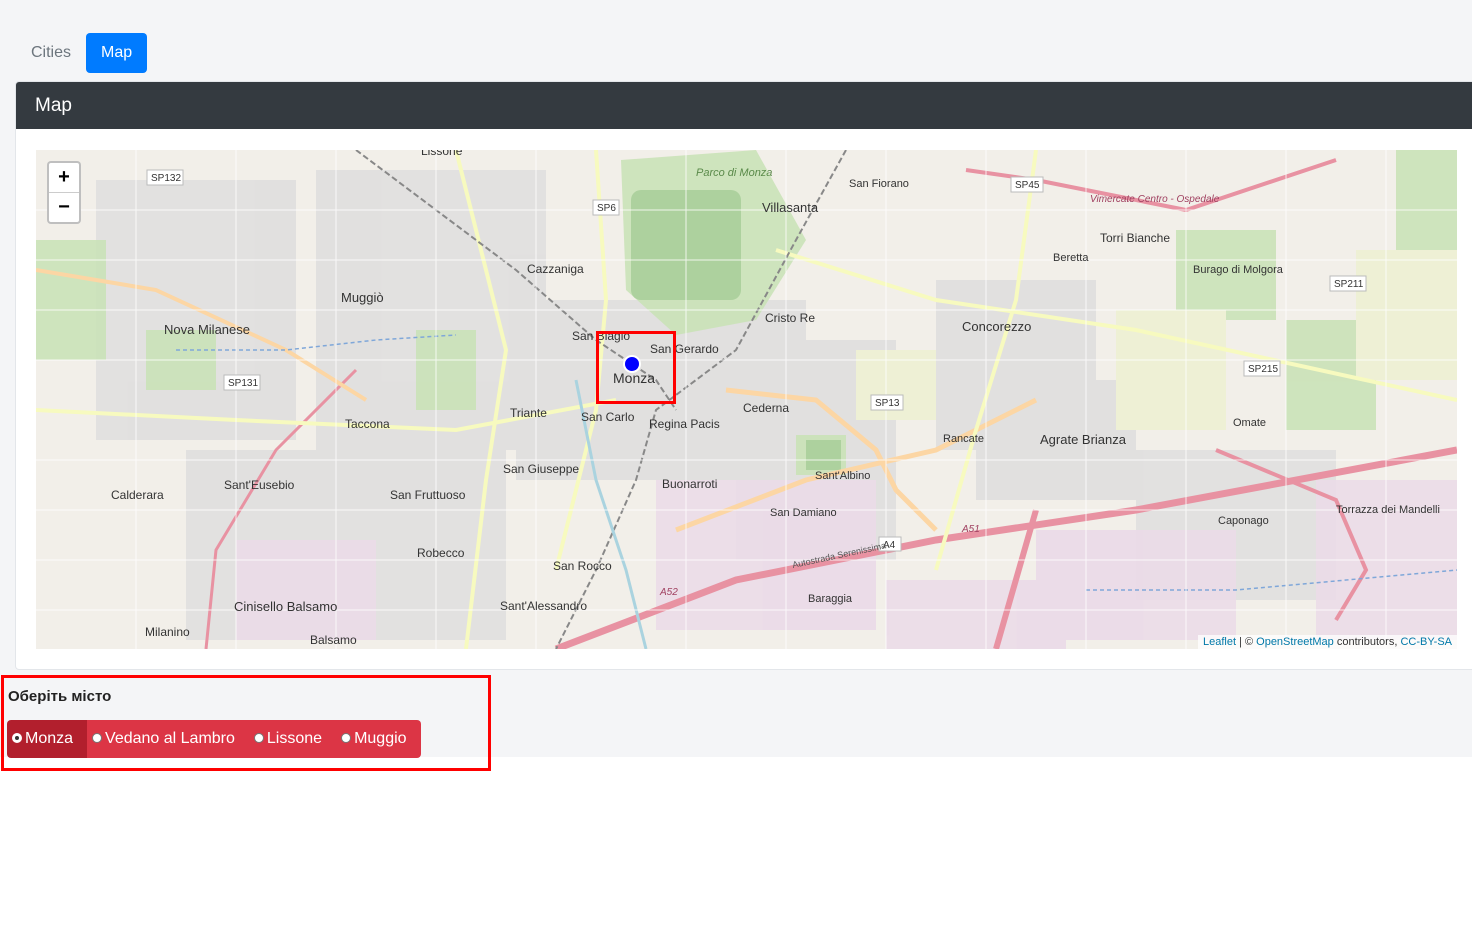 The image size is (1472, 950). Describe the element at coordinates (166, 178) in the screenshot. I see `road-label-sp132: SP132` at that location.